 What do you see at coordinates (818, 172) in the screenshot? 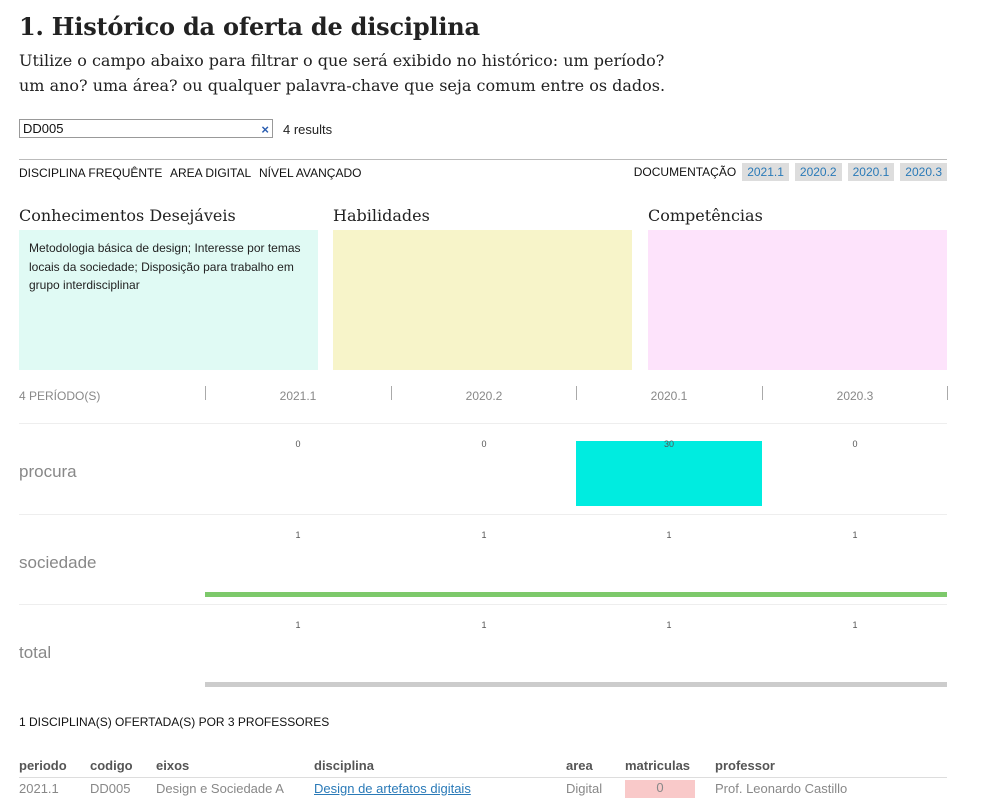
I see `doc-link-2020-2: 2020.2` at bounding box center [818, 172].